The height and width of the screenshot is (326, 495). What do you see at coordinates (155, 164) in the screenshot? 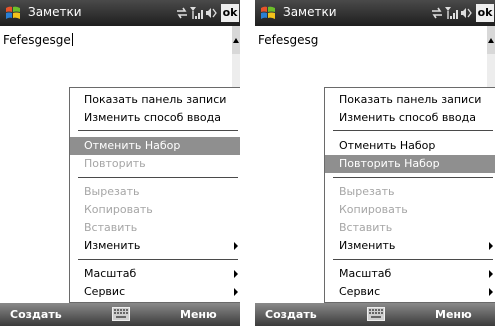
I see `menu-item-redo: Повторить` at bounding box center [155, 164].